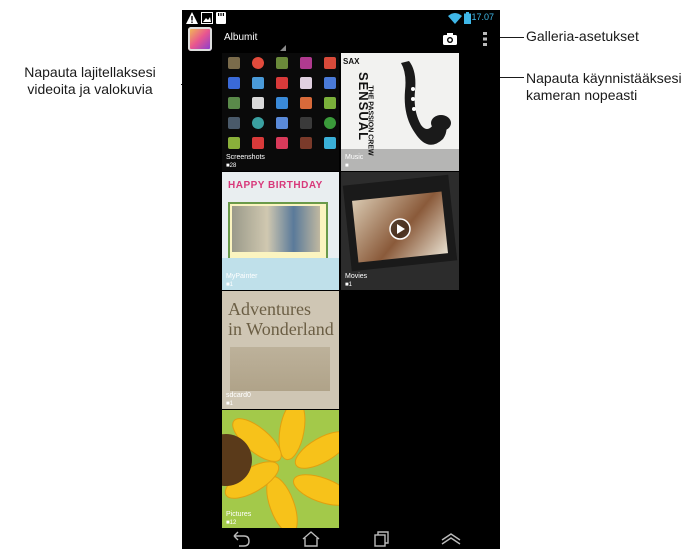  What do you see at coordinates (231, 523) in the screenshot?
I see `album-count: 12` at bounding box center [231, 523].